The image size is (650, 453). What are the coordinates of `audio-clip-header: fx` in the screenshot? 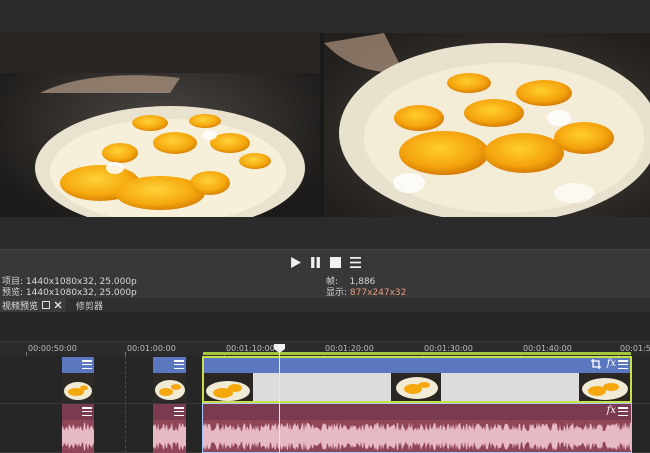 It's located at (417, 412).